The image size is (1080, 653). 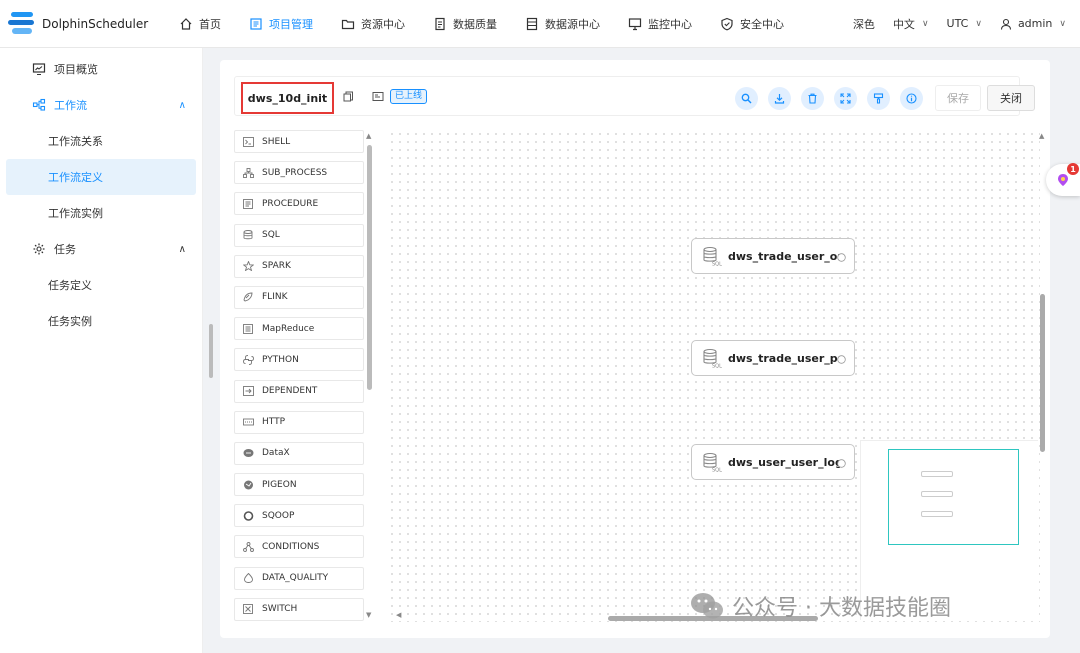 What do you see at coordinates (248, 515) in the screenshot?
I see `sqoop-icon` at bounding box center [248, 515].